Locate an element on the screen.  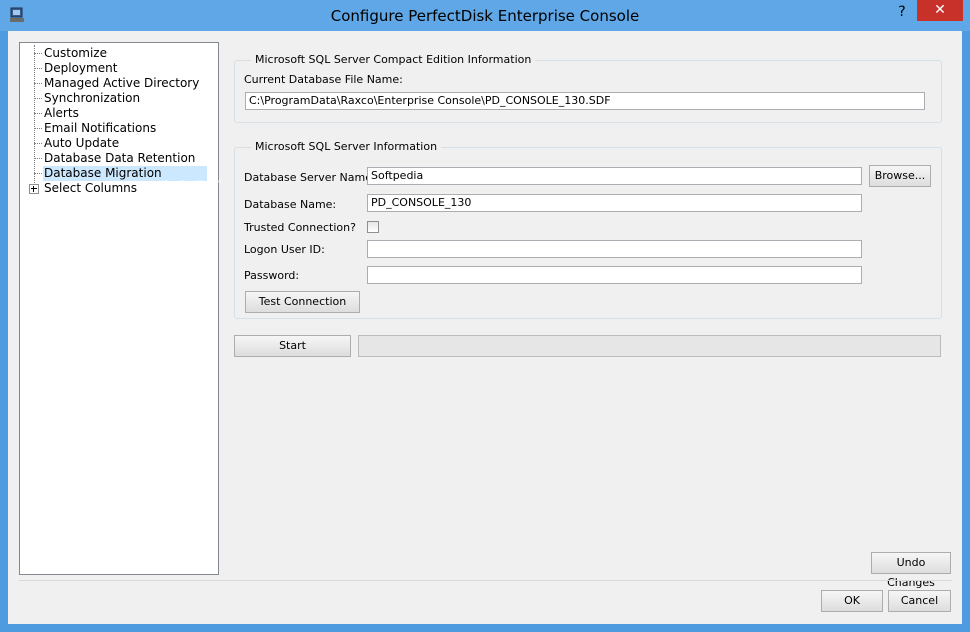
tree-item-alerts: Alerts is located at coordinates (119, 113).